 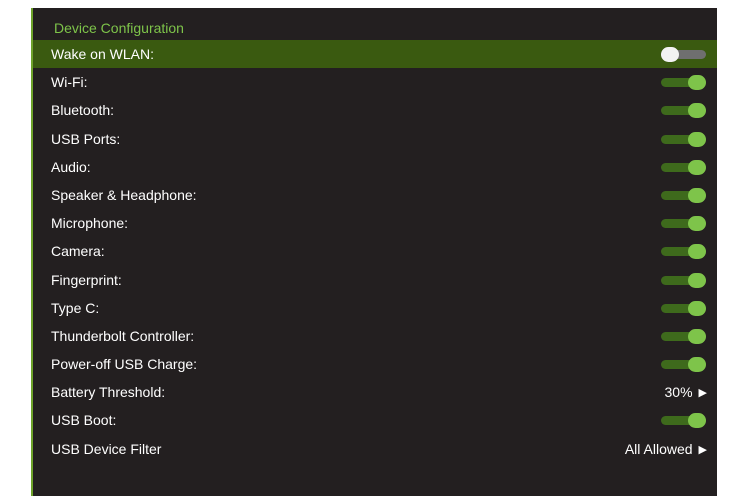 What do you see at coordinates (375, 54) in the screenshot?
I see `setting-row-wake-on-wlan: Wake on WLAN:` at bounding box center [375, 54].